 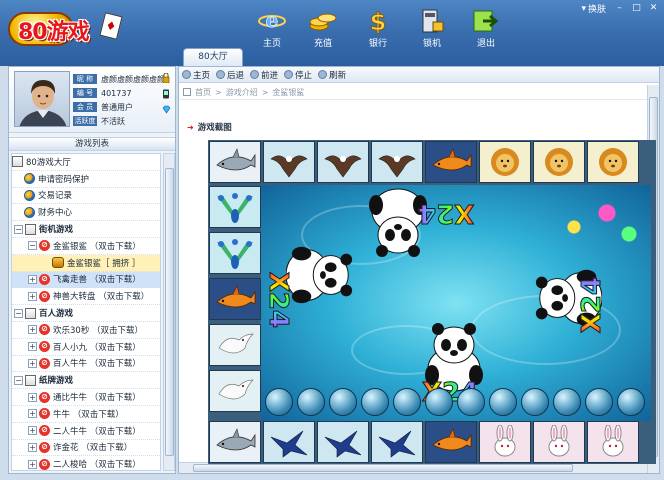 I want to click on forward-button: 前进, so click(x=264, y=75).